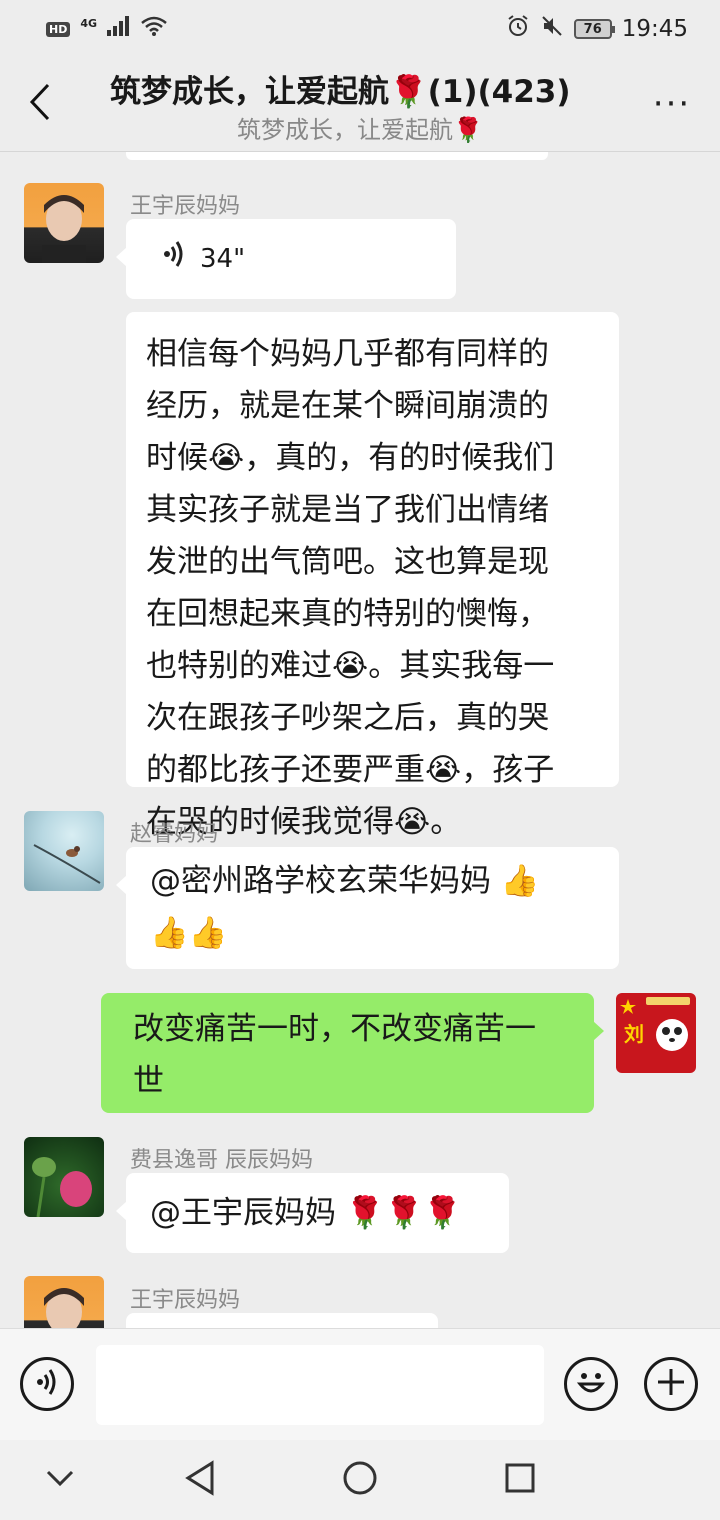 The width and height of the screenshot is (720, 1520). What do you see at coordinates (518, 29) in the screenshot?
I see `alarm-icon` at bounding box center [518, 29].